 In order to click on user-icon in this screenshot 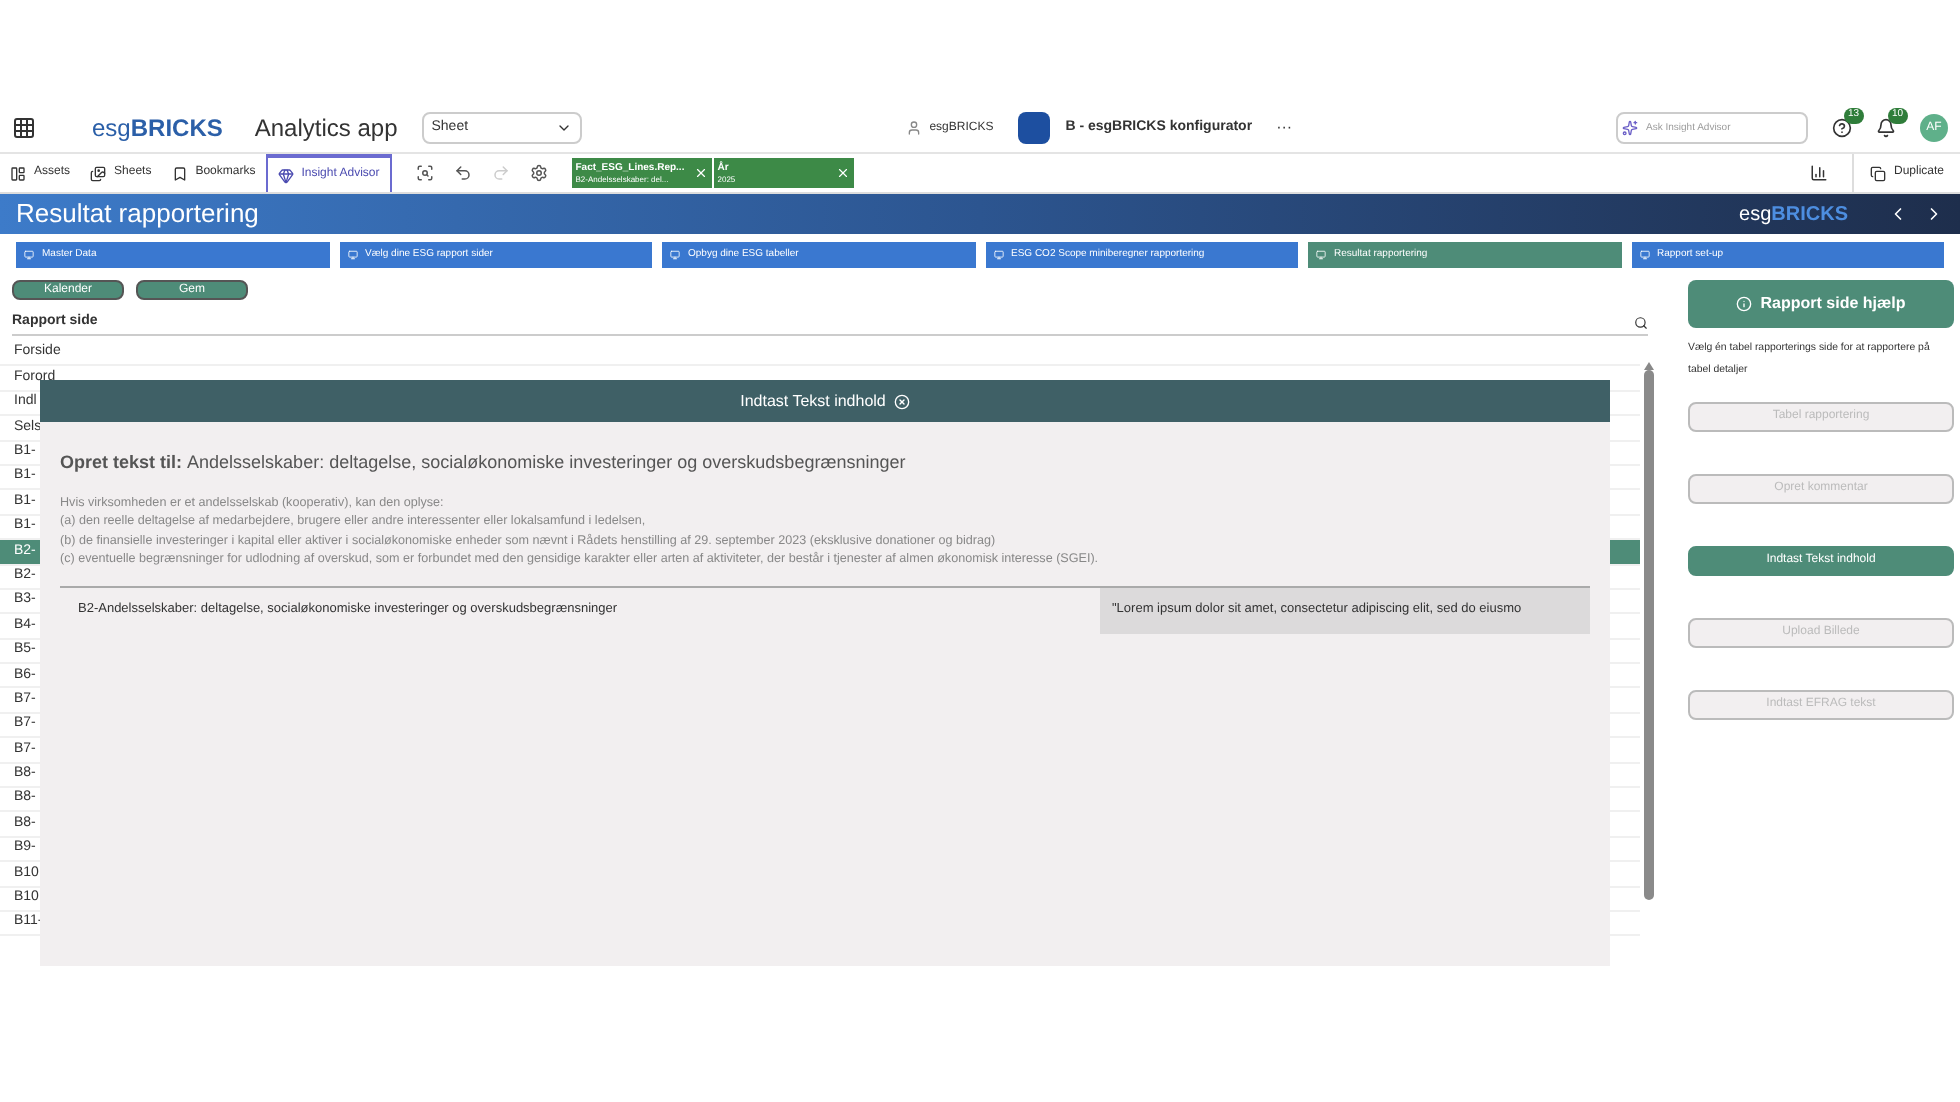, I will do `click(913, 128)`.